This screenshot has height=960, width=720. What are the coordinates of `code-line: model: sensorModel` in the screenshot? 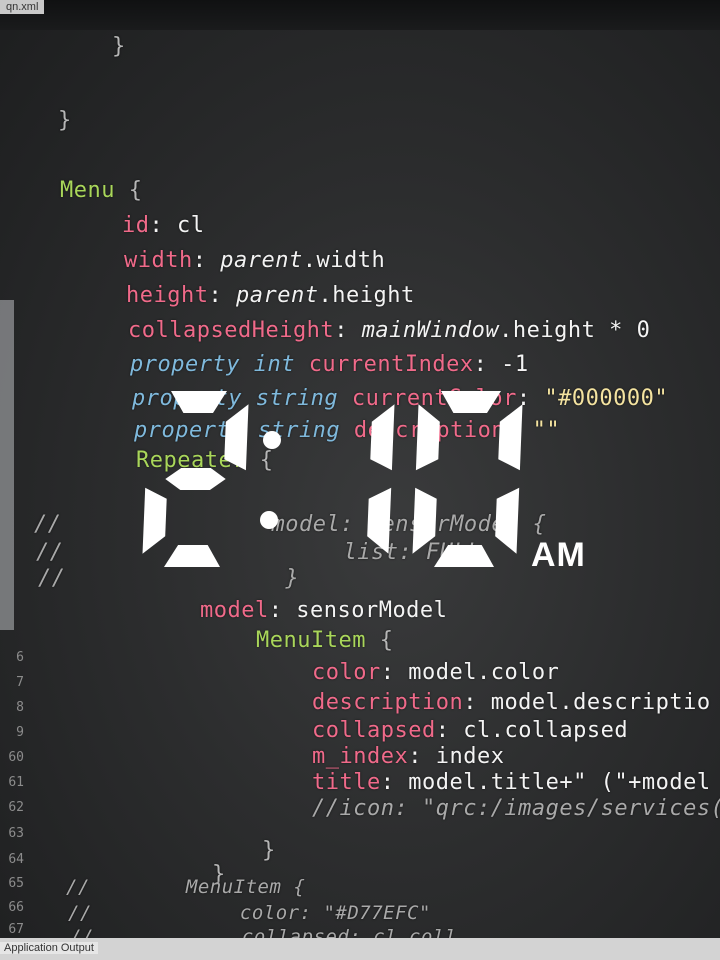 It's located at (323, 610).